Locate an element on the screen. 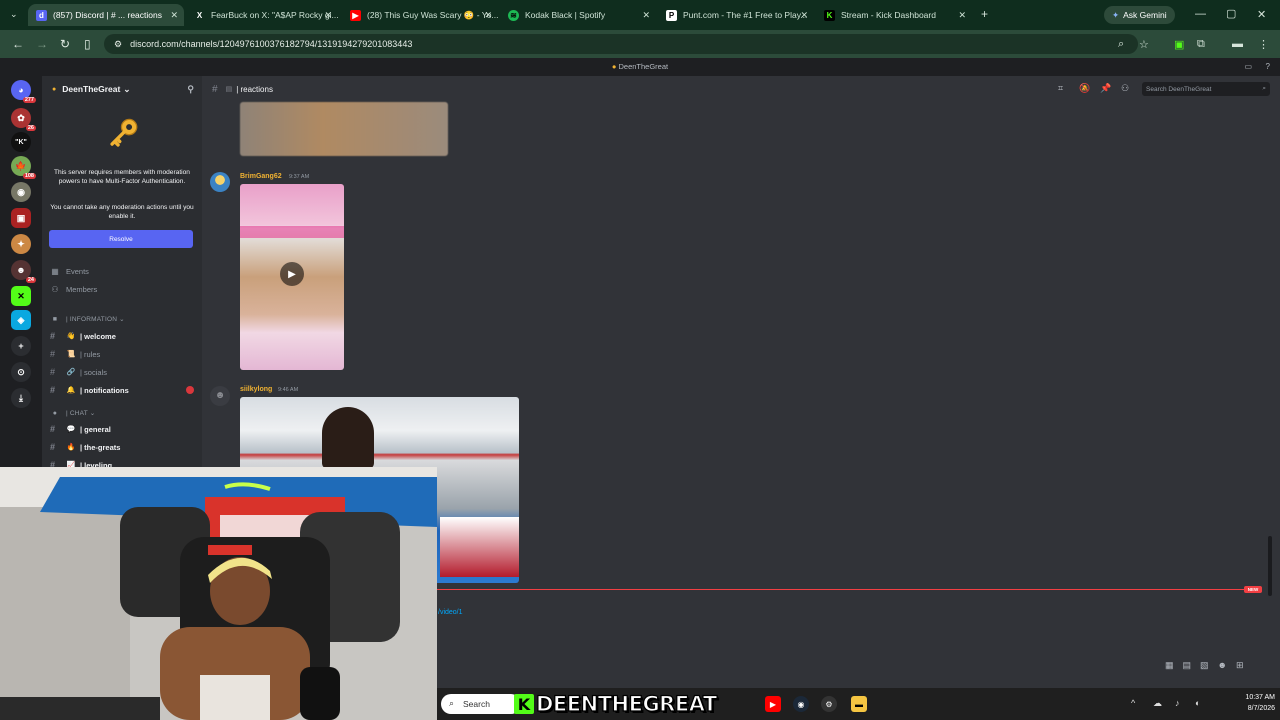 The image size is (1280, 720). zoom-icon: ⌕ is located at coordinates (1121, 44).